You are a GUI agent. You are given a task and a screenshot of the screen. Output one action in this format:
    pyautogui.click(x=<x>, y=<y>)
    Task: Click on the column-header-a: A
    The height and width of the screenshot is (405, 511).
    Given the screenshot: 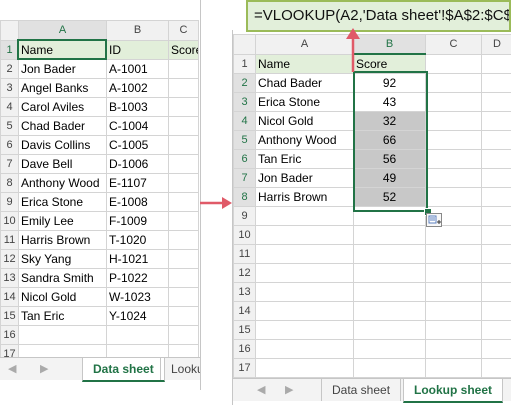 What is the action you would take?
    pyautogui.click(x=304, y=44)
    